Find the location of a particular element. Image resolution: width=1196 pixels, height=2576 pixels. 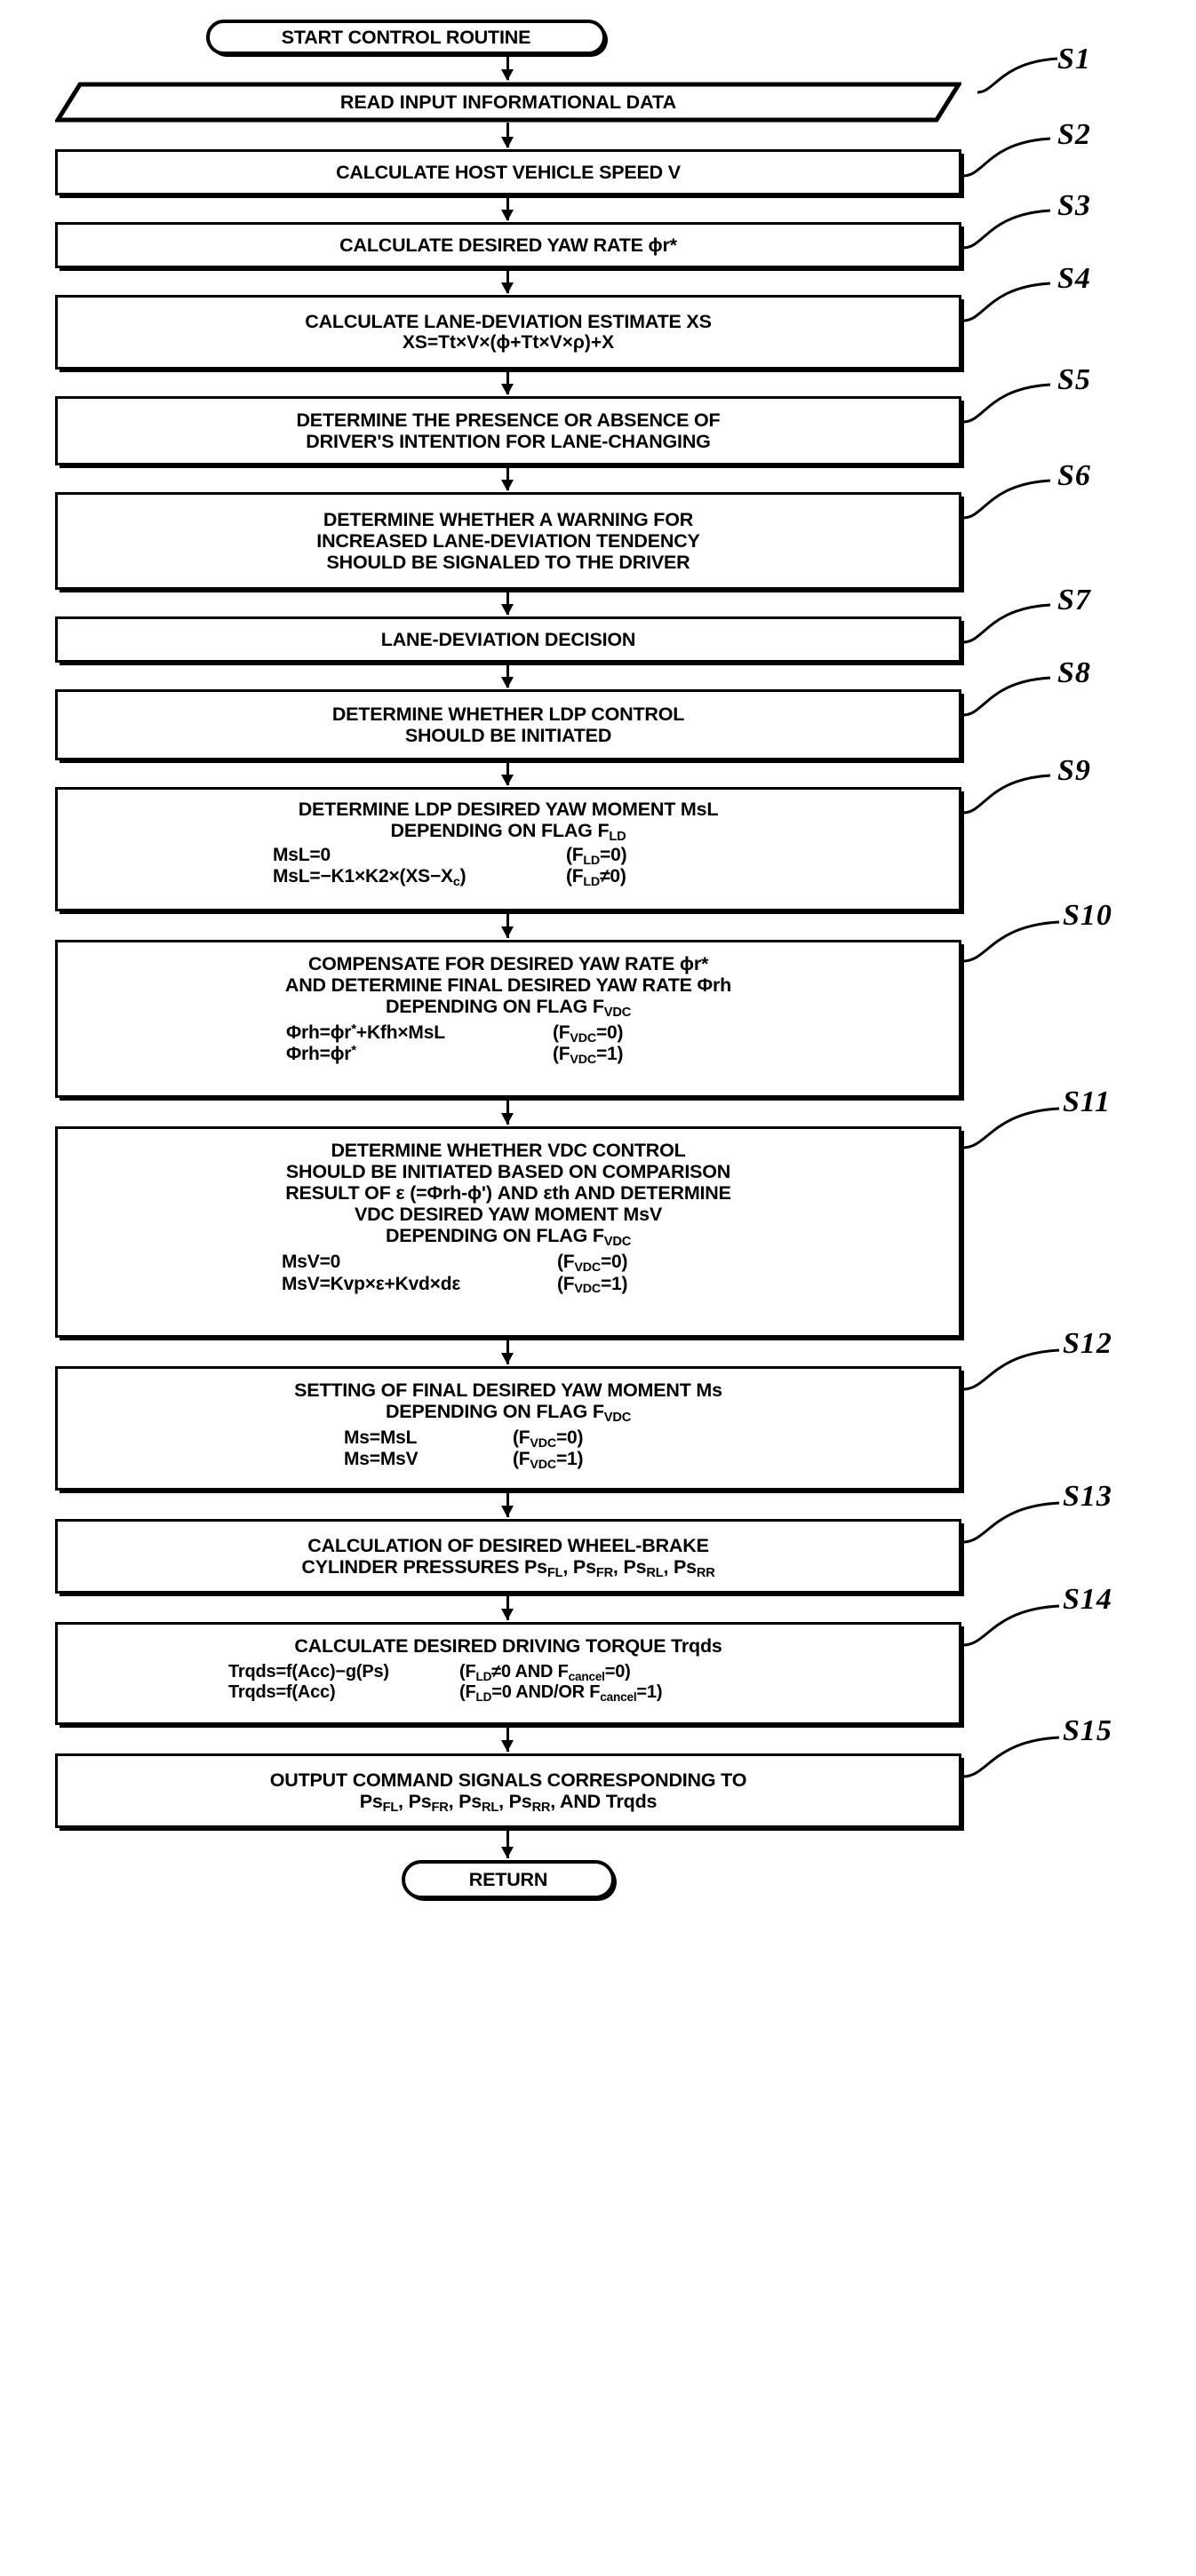

node-s14-equation-1: Trqds=f(Acc)−g(Ps) (FLD≠0 AND Fcancel=0) is located at coordinates (508, 1672).